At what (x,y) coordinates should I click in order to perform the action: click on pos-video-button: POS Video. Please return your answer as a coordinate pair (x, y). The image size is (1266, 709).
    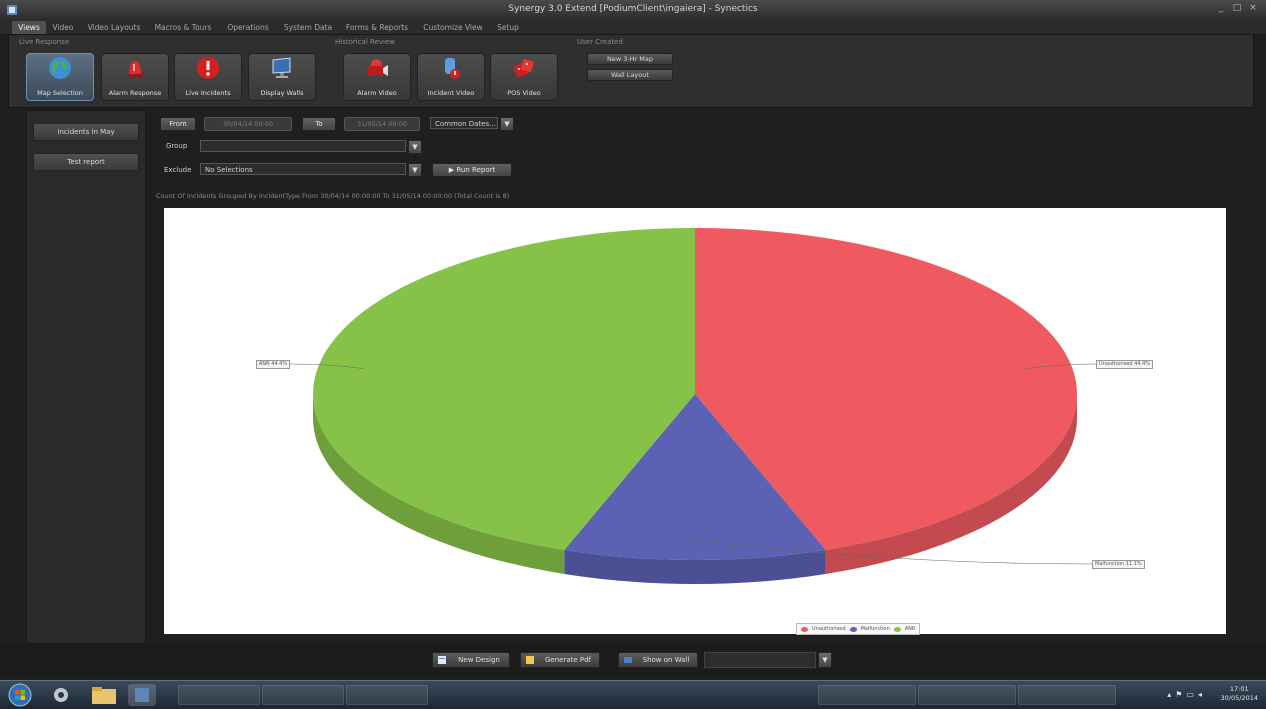
    Looking at the image, I should click on (524, 77).